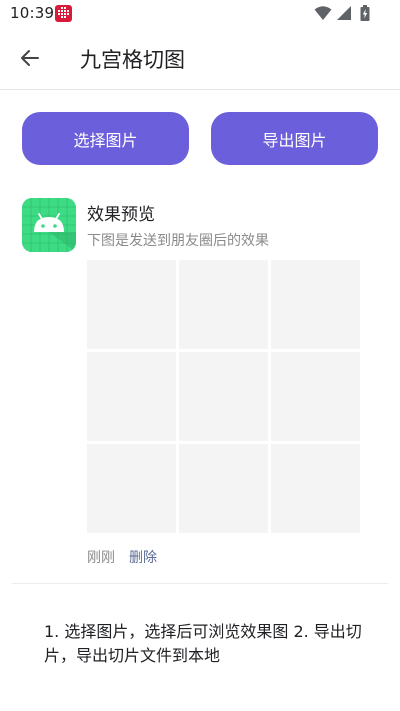 The height and width of the screenshot is (711, 400). I want to click on arrow-left-icon, so click(30, 58).